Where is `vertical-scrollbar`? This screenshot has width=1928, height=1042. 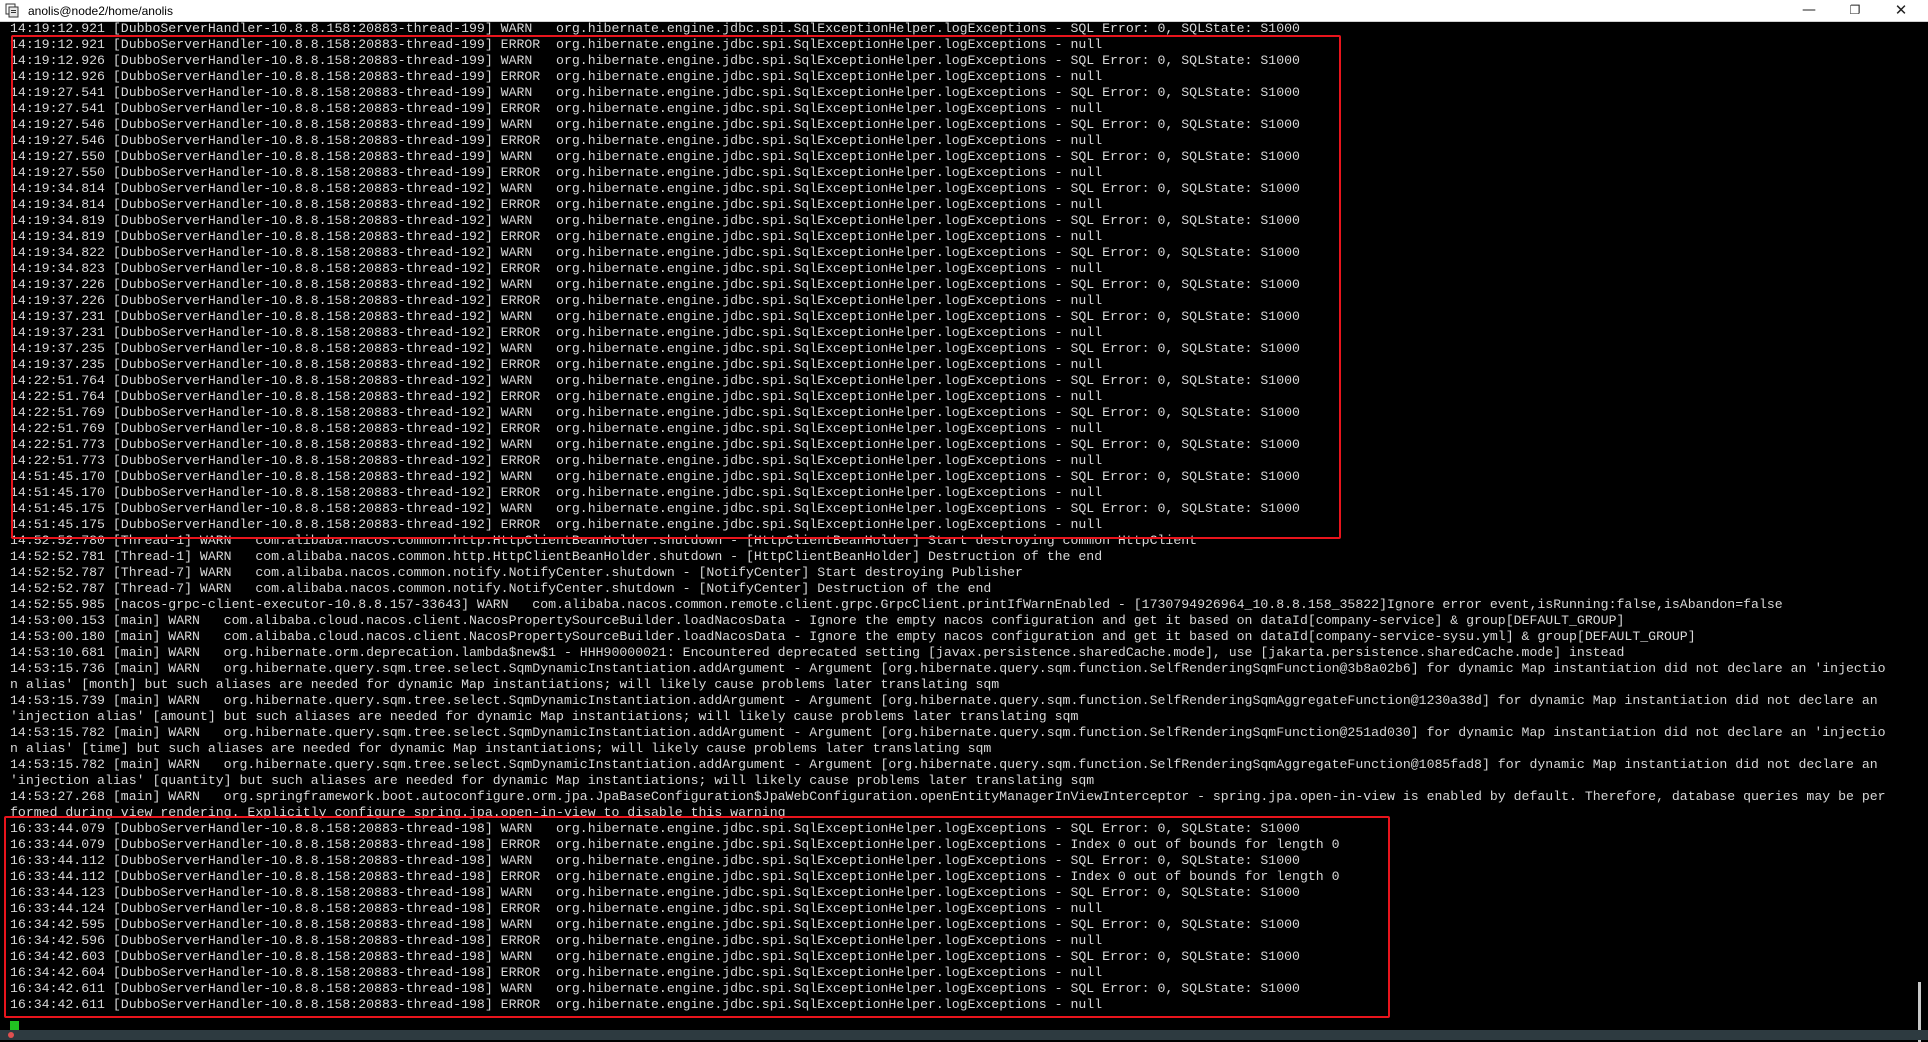 vertical-scrollbar is located at coordinates (1920, 532).